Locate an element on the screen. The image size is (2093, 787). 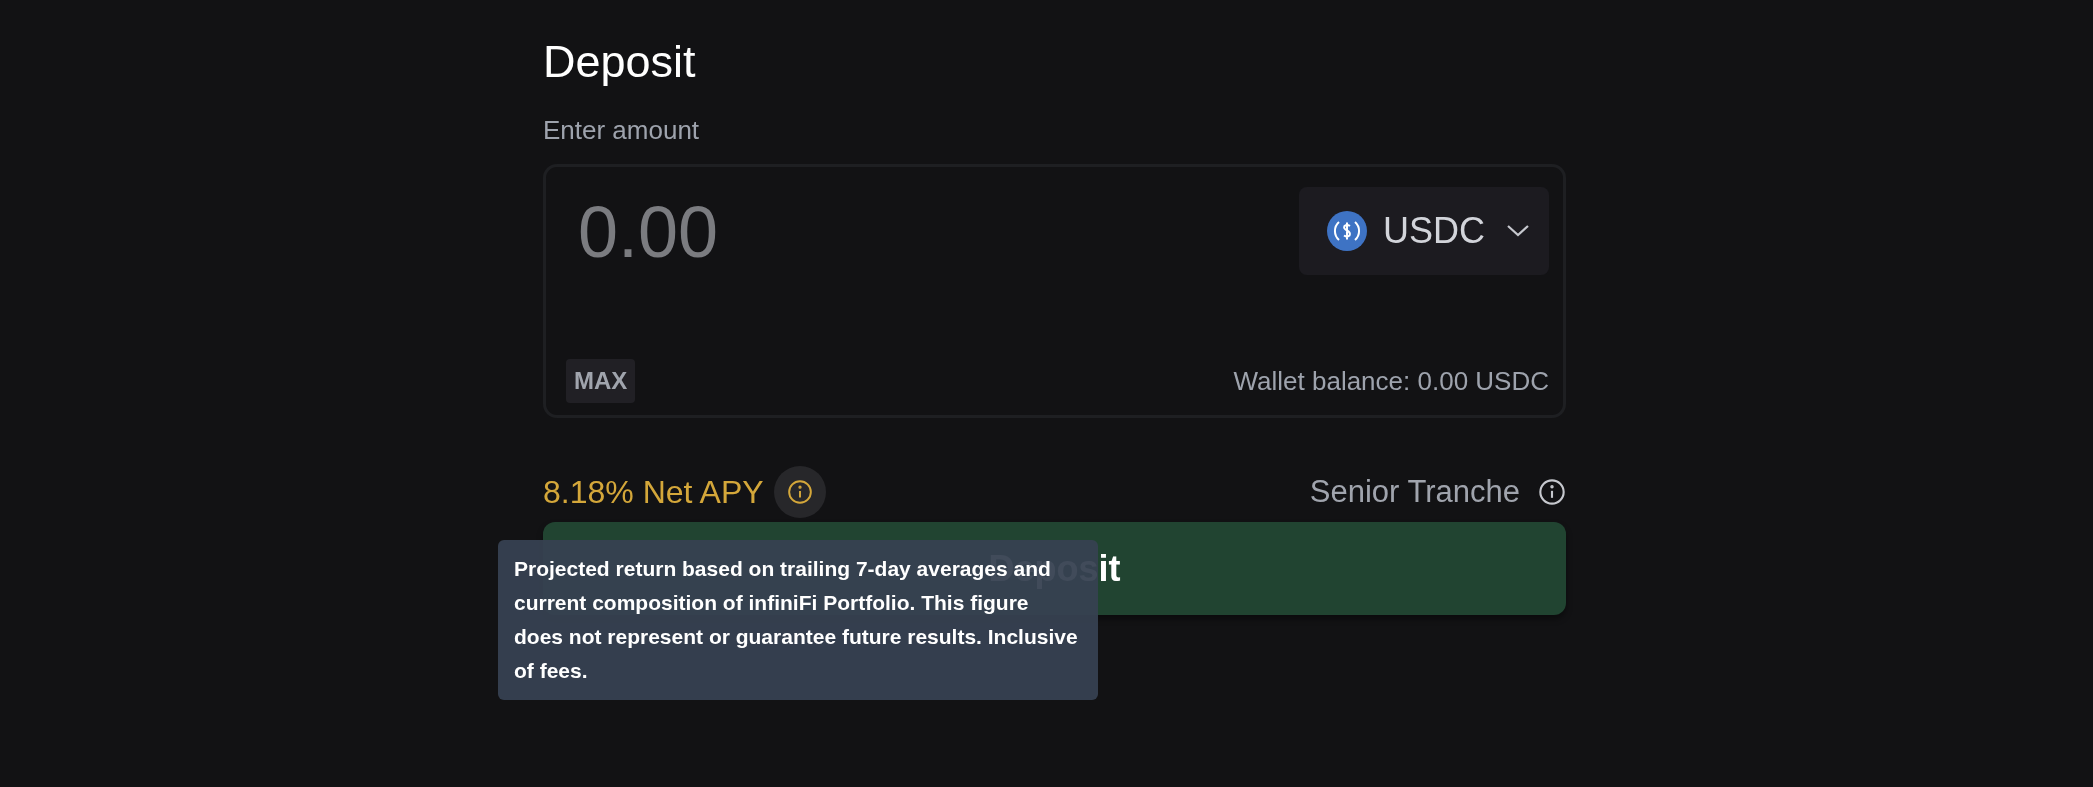
amount-label: Enter amount is located at coordinates (622, 130).